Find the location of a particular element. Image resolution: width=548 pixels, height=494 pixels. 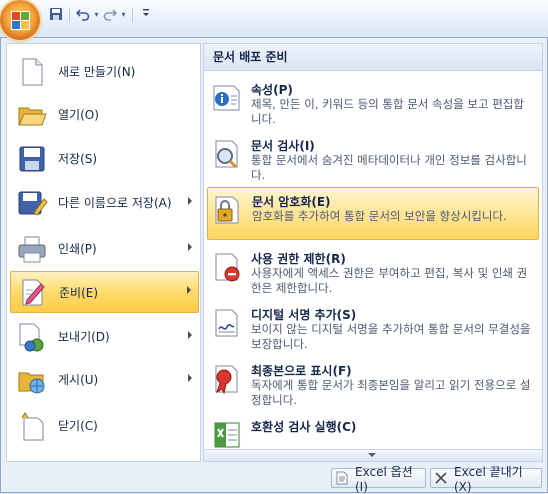

close-document-icon is located at coordinates (32, 426).